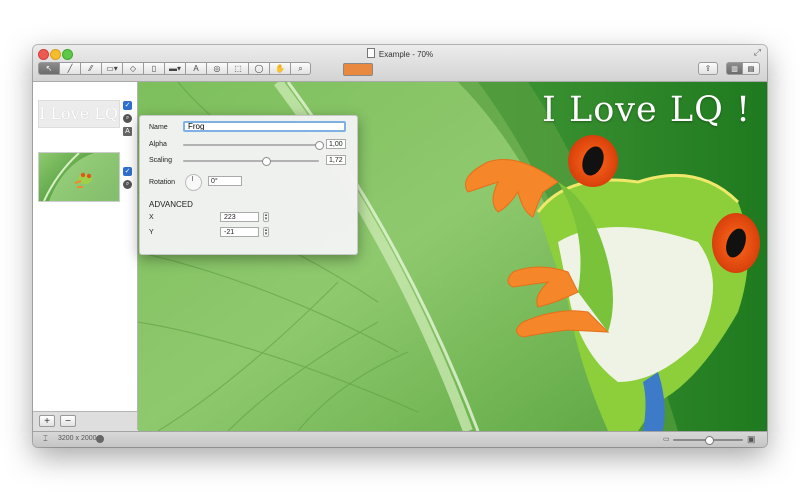 This screenshot has height=500, width=800. I want to click on tool-target-button: ◎, so click(216, 68).